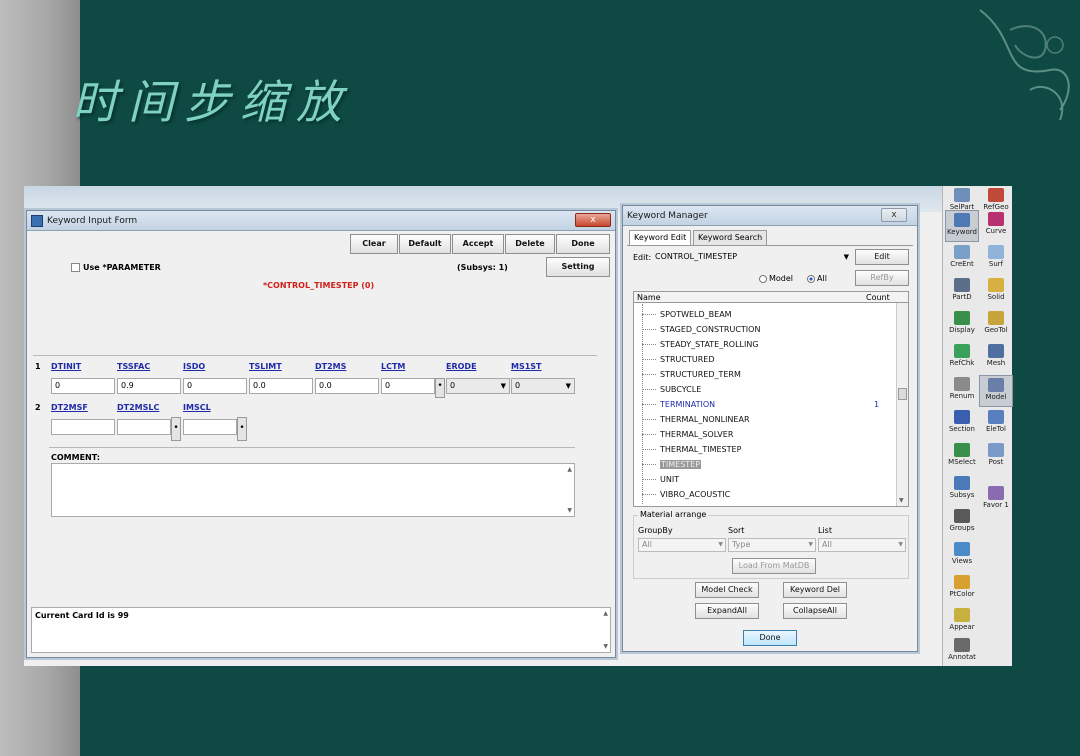 The height and width of the screenshot is (756, 1080). Describe the element at coordinates (281, 386) in the screenshot. I see `tslimt-input: 0.0` at that location.